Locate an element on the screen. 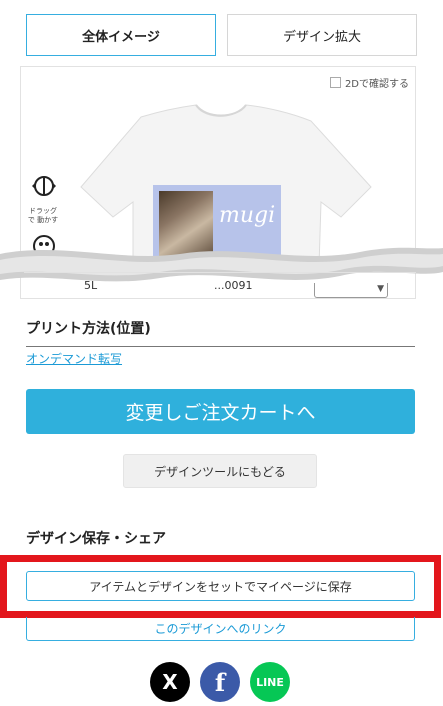  size-select: ▼ is located at coordinates (351, 290).